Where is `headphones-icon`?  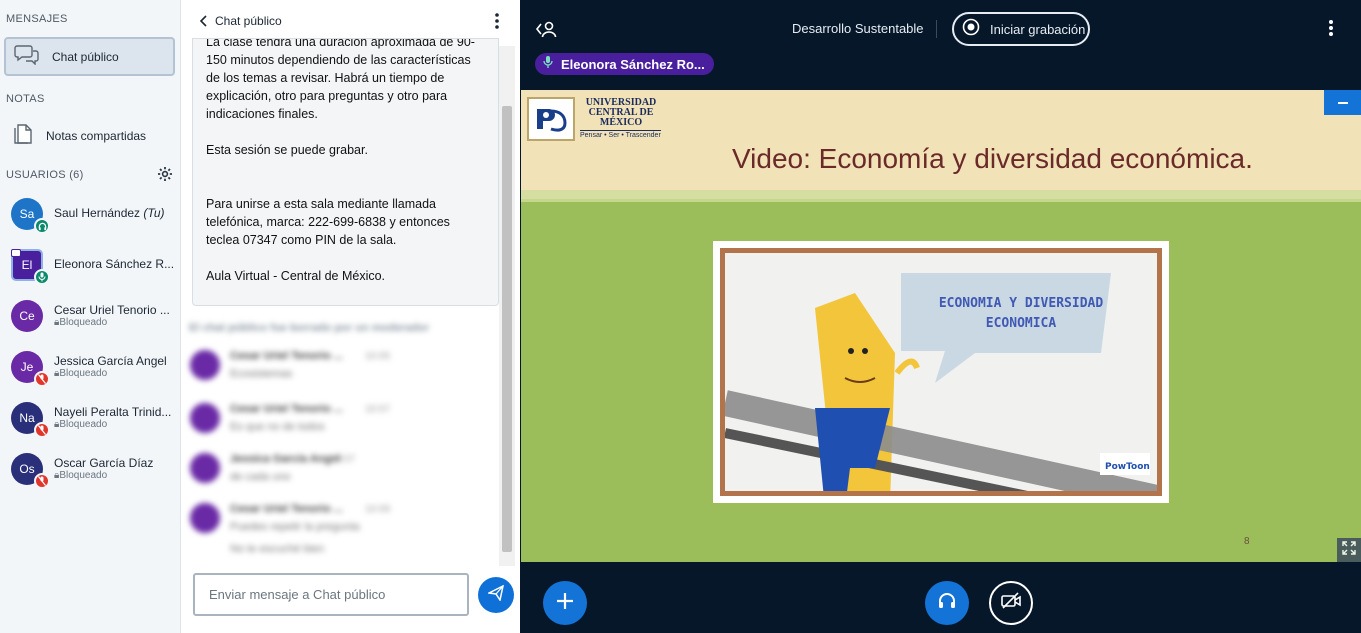
headphones-icon is located at coordinates (947, 603).